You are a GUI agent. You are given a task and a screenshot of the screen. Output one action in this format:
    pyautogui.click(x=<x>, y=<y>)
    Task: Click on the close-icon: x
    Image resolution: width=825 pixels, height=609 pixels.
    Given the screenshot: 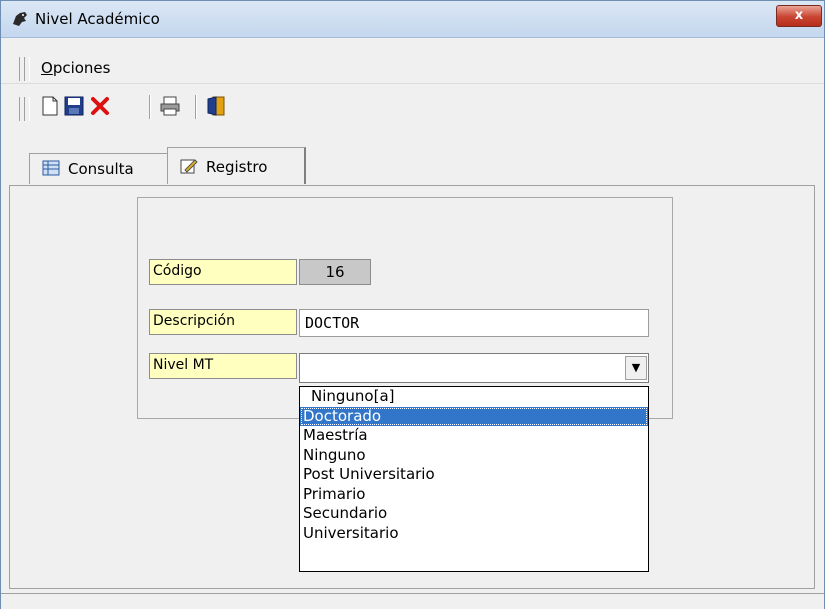 What is the action you would take?
    pyautogui.click(x=799, y=15)
    